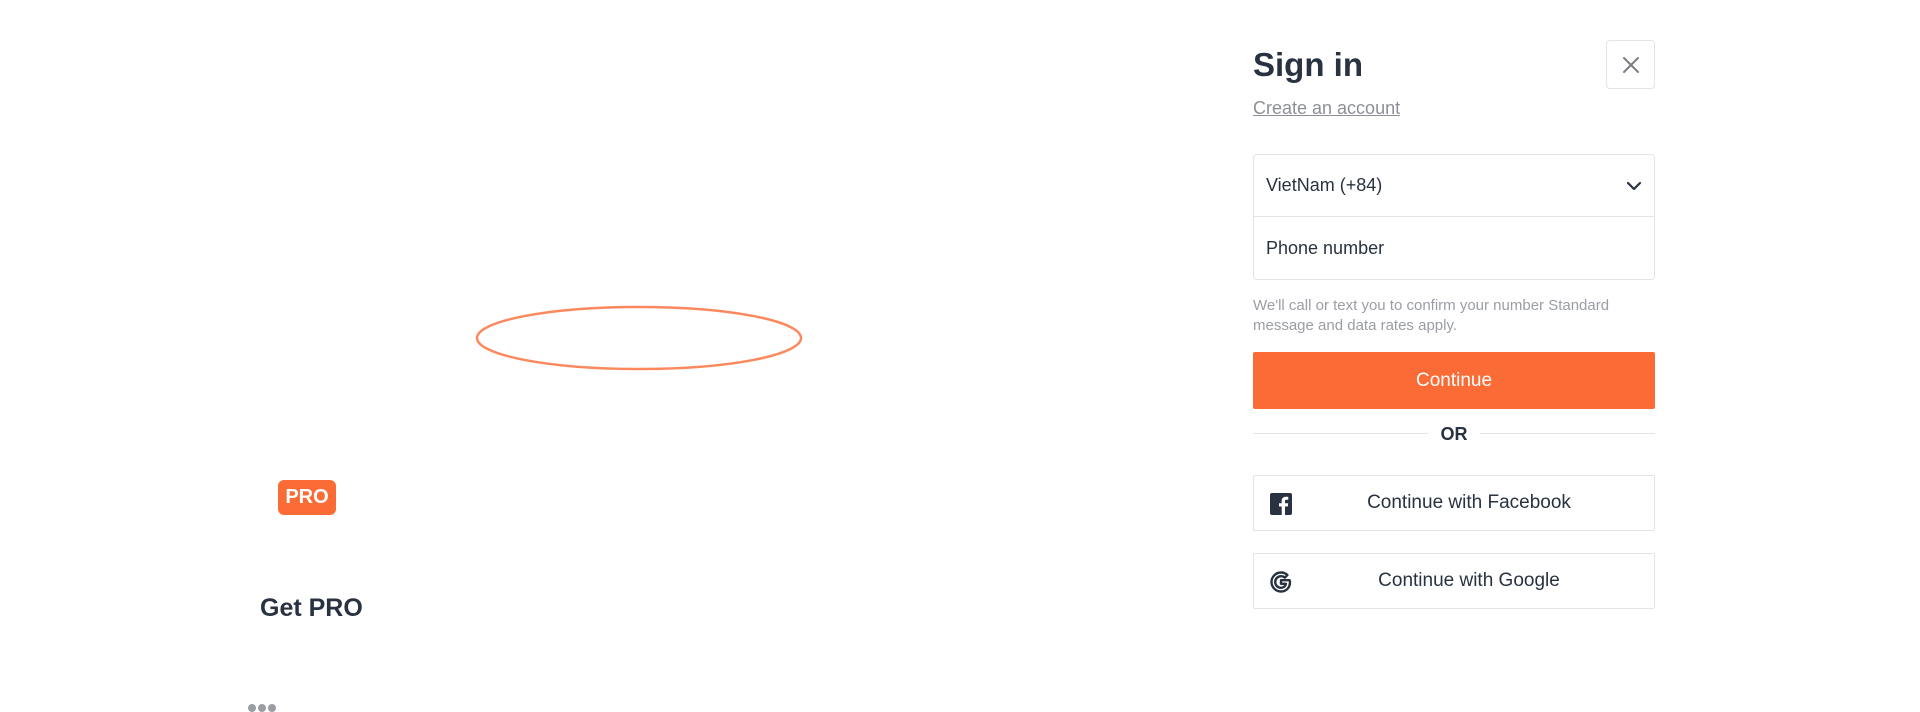 Image resolution: width=1920 pixels, height=712 pixels. What do you see at coordinates (311, 608) in the screenshot?
I see `get-pro-title: Get PRO` at bounding box center [311, 608].